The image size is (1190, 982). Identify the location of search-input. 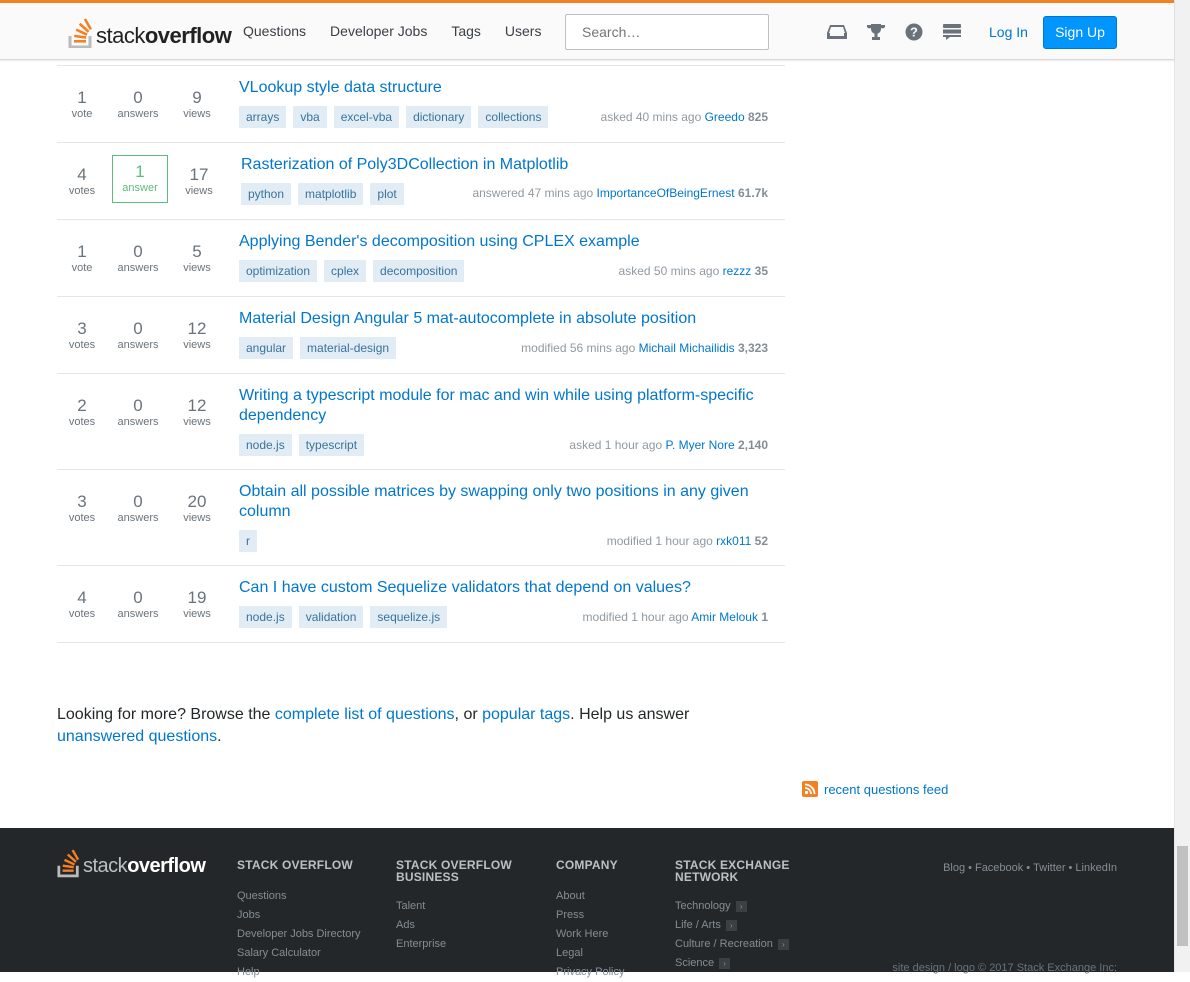
(667, 32).